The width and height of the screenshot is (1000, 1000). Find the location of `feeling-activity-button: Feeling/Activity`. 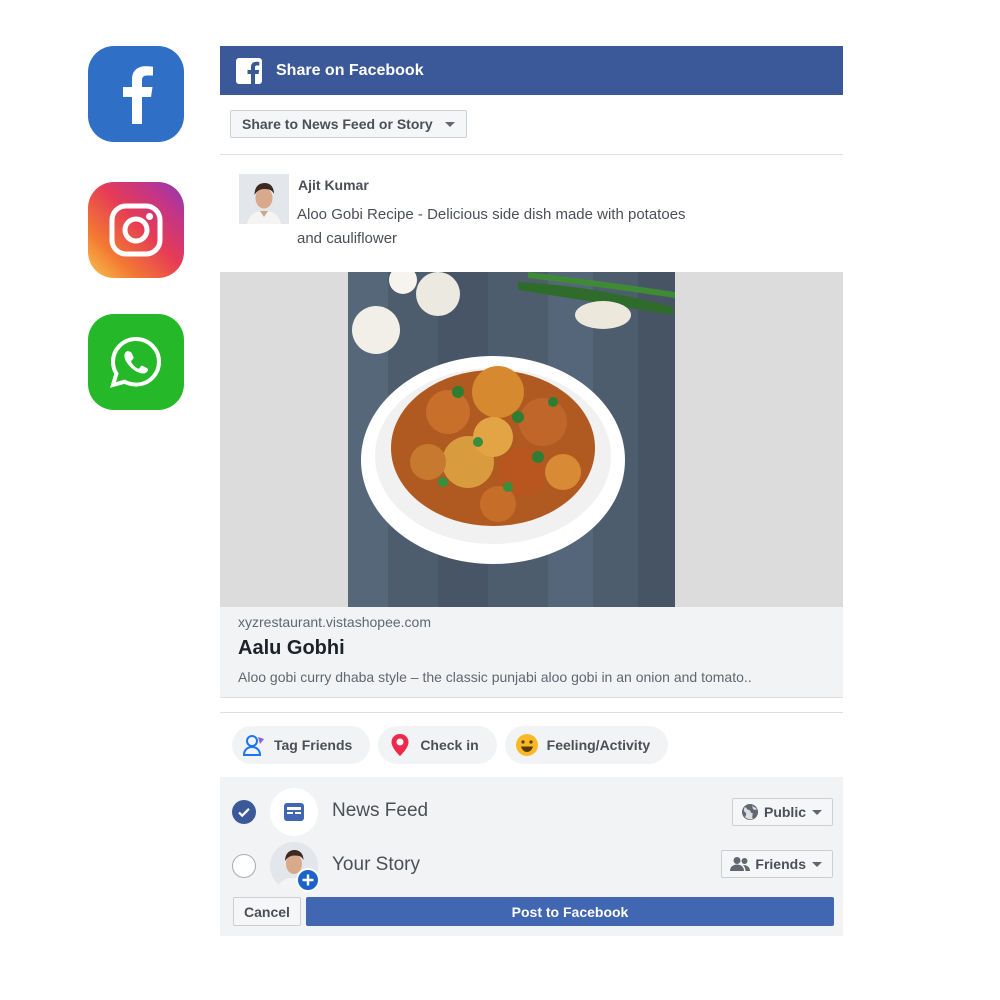

feeling-activity-button: Feeling/Activity is located at coordinates (586, 745).